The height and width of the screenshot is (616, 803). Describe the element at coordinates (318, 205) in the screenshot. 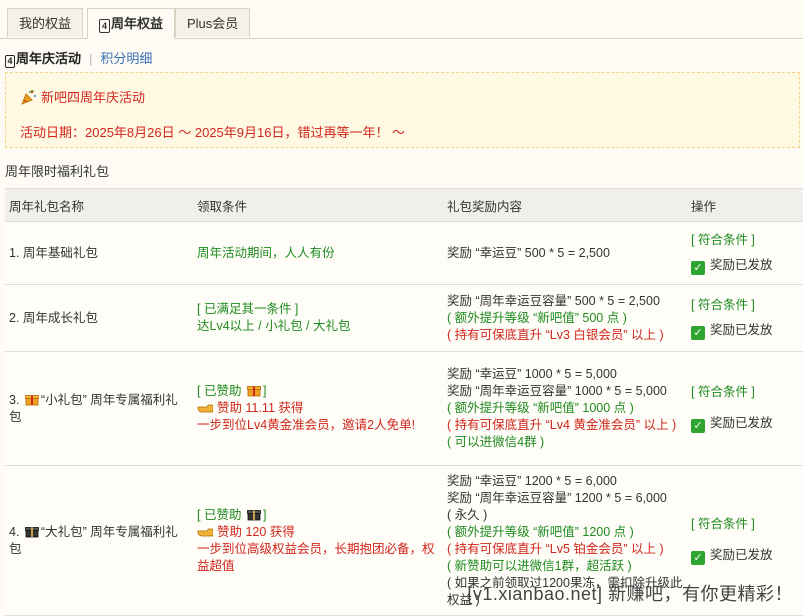

I see `column-header-condition: 领取条件` at that location.